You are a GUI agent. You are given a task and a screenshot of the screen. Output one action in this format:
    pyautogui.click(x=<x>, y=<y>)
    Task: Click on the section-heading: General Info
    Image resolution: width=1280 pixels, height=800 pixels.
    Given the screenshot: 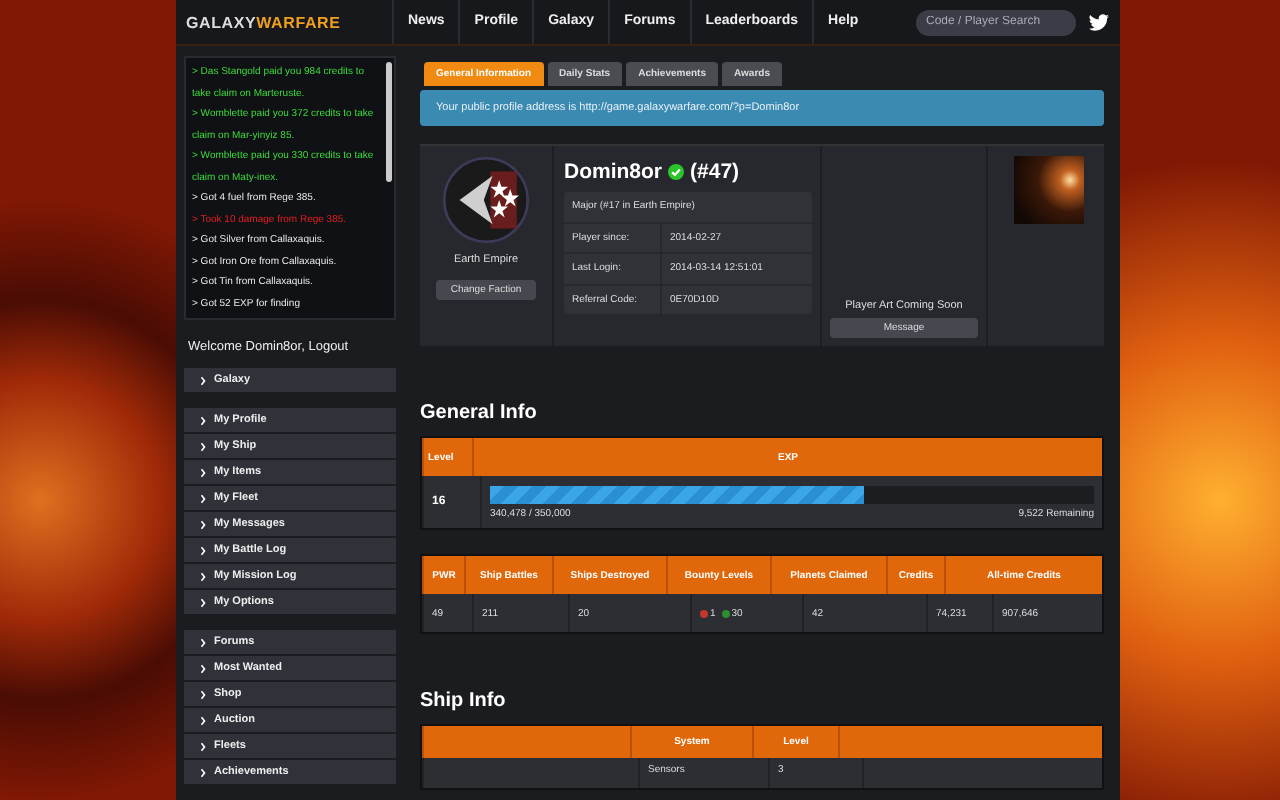 What is the action you would take?
    pyautogui.click(x=479, y=413)
    